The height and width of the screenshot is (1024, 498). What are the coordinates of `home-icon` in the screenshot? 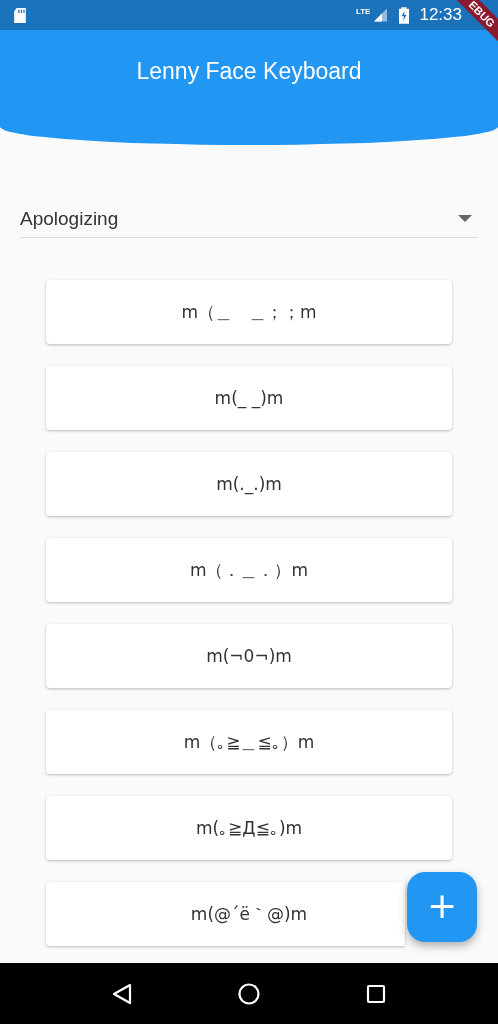 It's located at (249, 993).